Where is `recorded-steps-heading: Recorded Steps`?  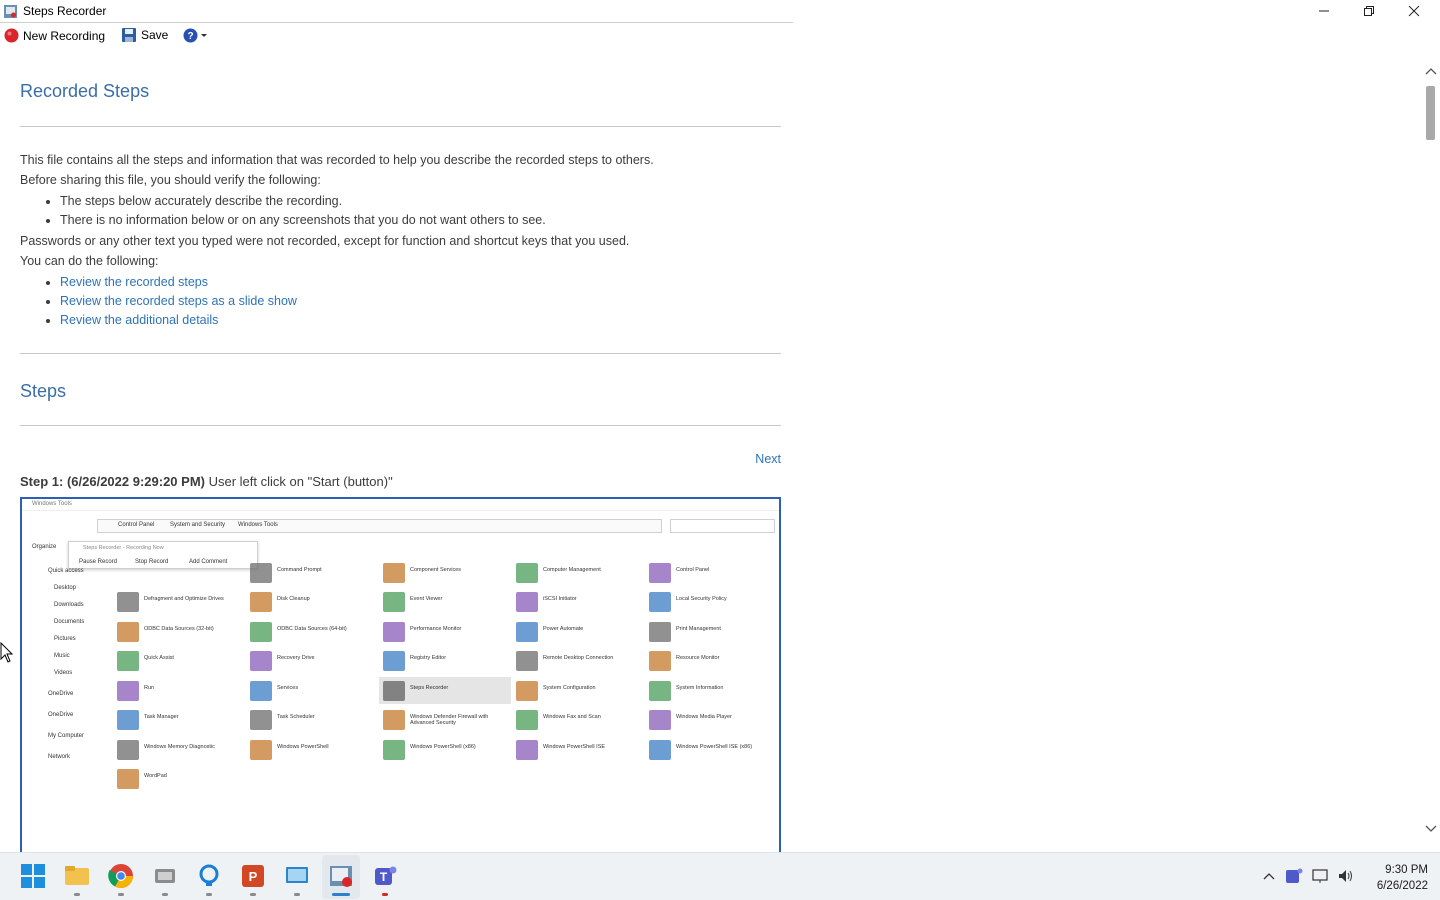
recorded-steps-heading: Recorded Steps is located at coordinates (85, 91).